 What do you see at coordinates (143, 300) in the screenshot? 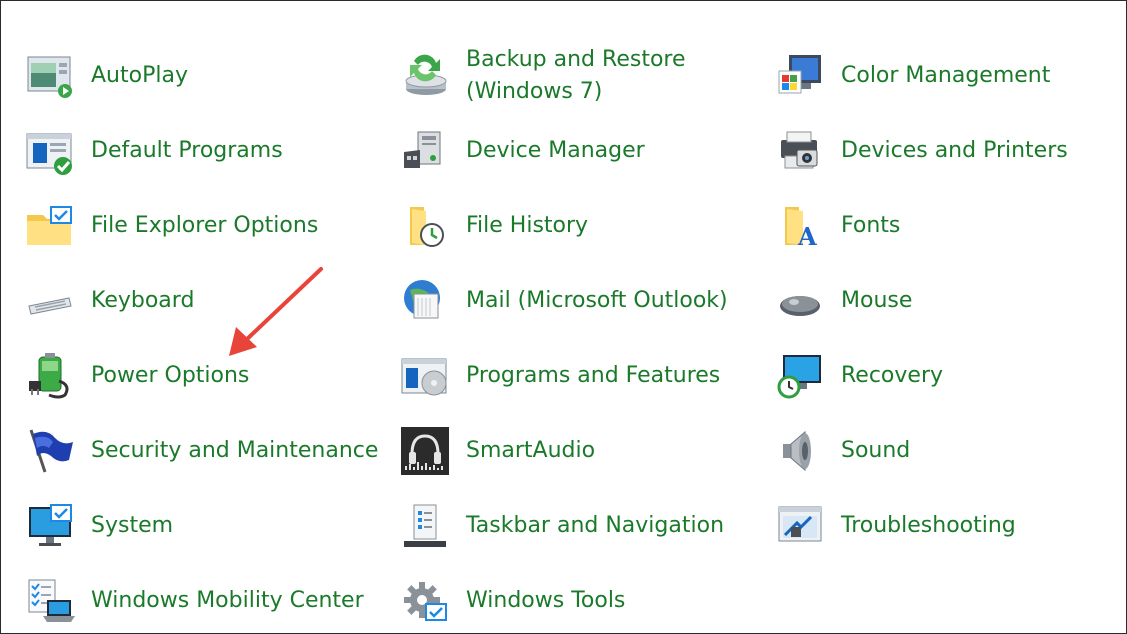
I see `item-label: Keyboard` at bounding box center [143, 300].